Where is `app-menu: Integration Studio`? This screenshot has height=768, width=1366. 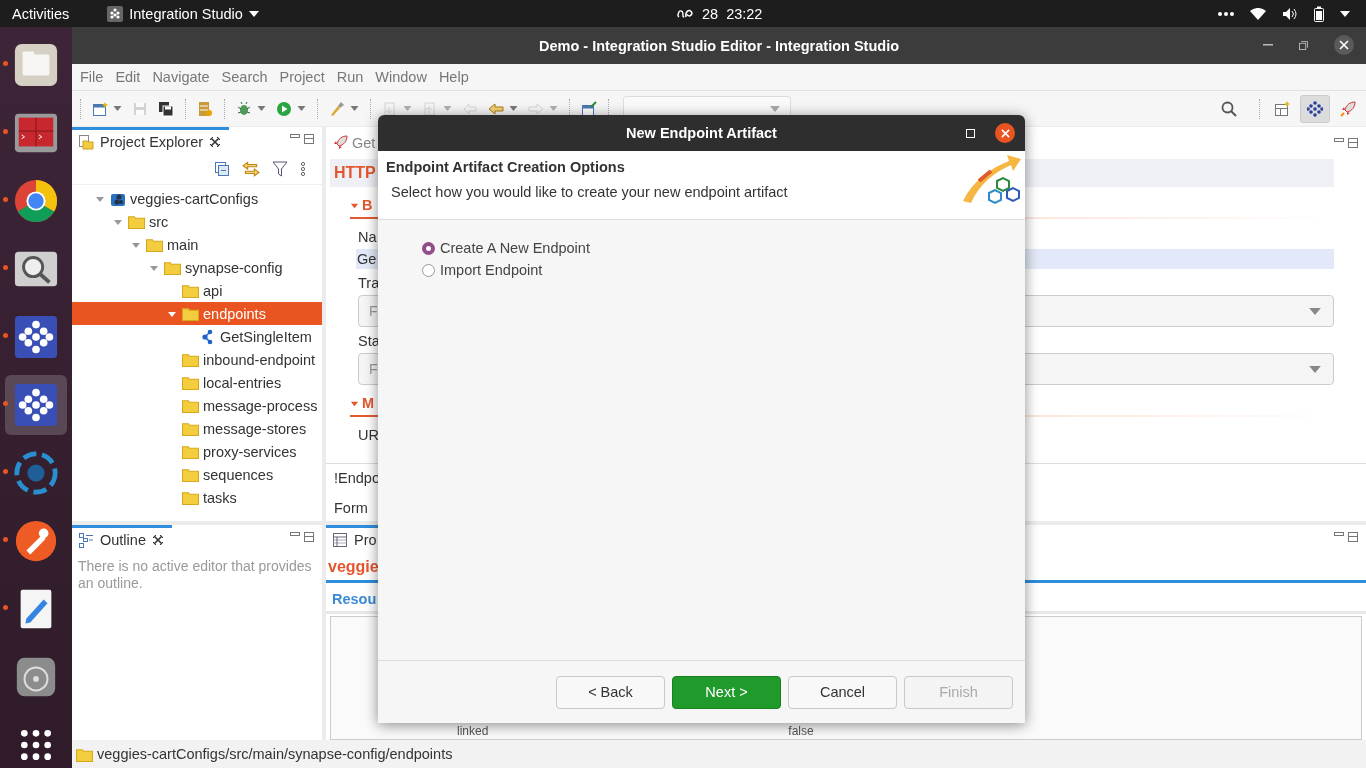 app-menu: Integration Studio is located at coordinates (183, 13).